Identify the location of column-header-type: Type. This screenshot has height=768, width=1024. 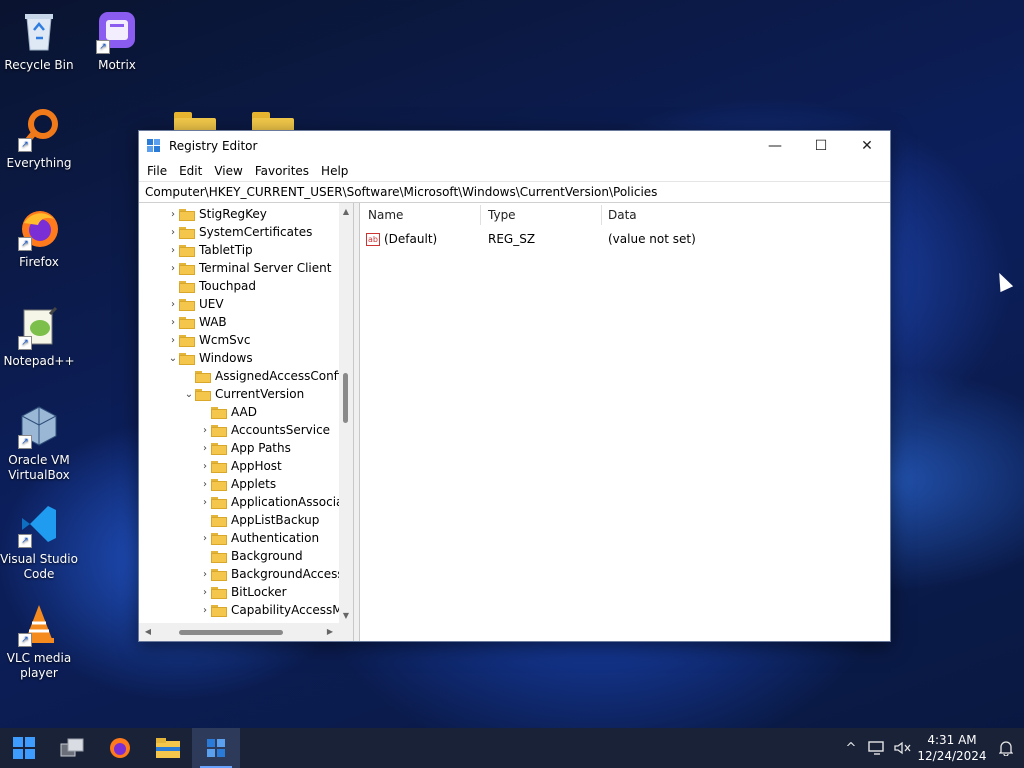
(543, 215).